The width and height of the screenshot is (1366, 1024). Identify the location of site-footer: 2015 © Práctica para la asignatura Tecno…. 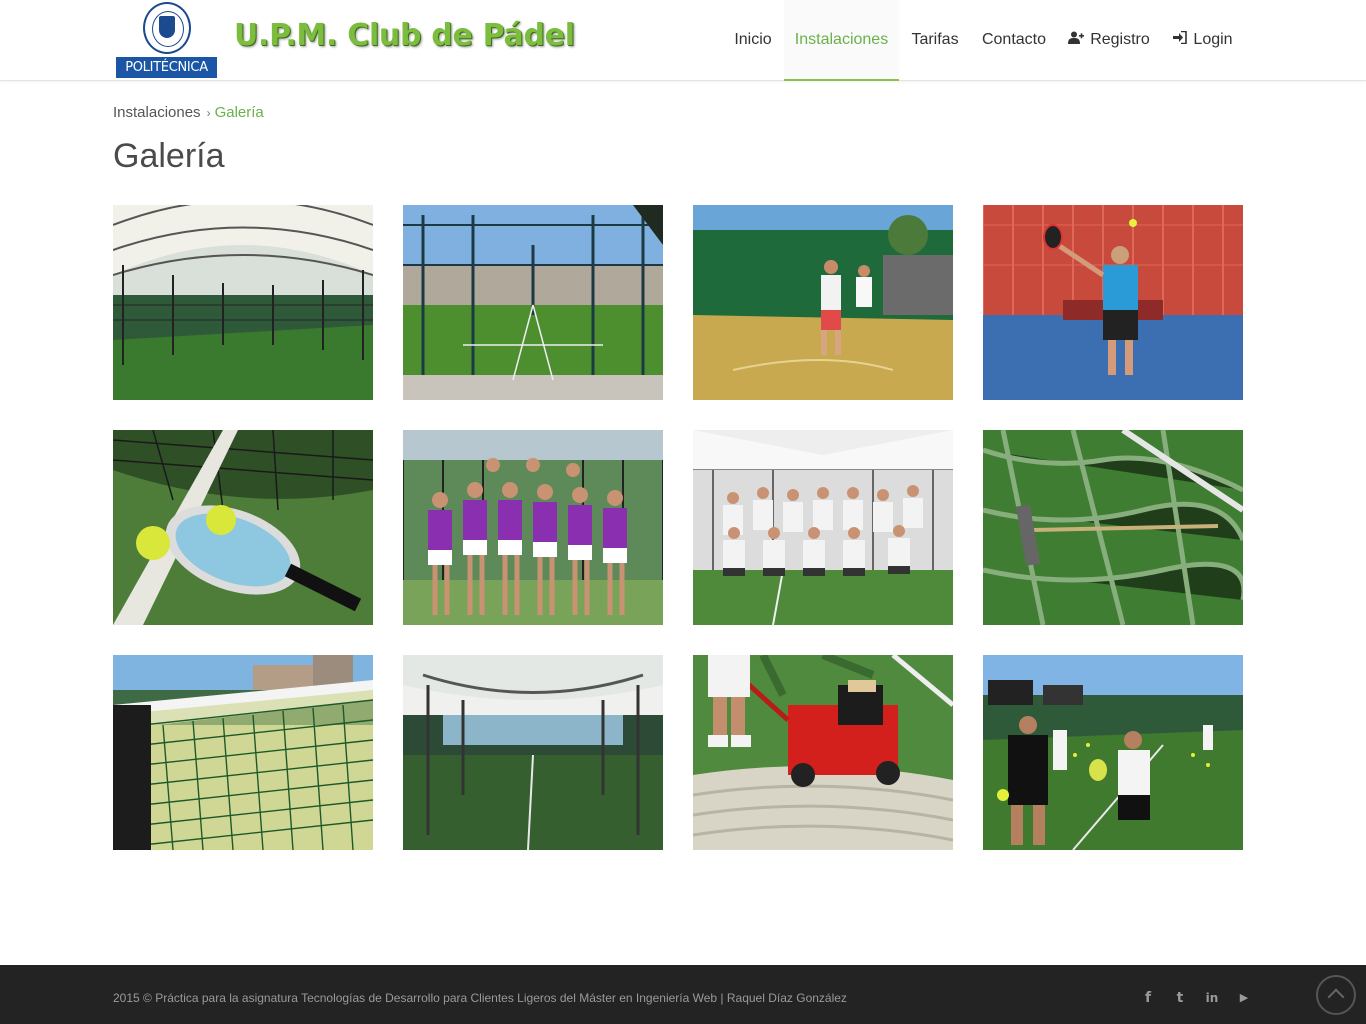
(683, 994).